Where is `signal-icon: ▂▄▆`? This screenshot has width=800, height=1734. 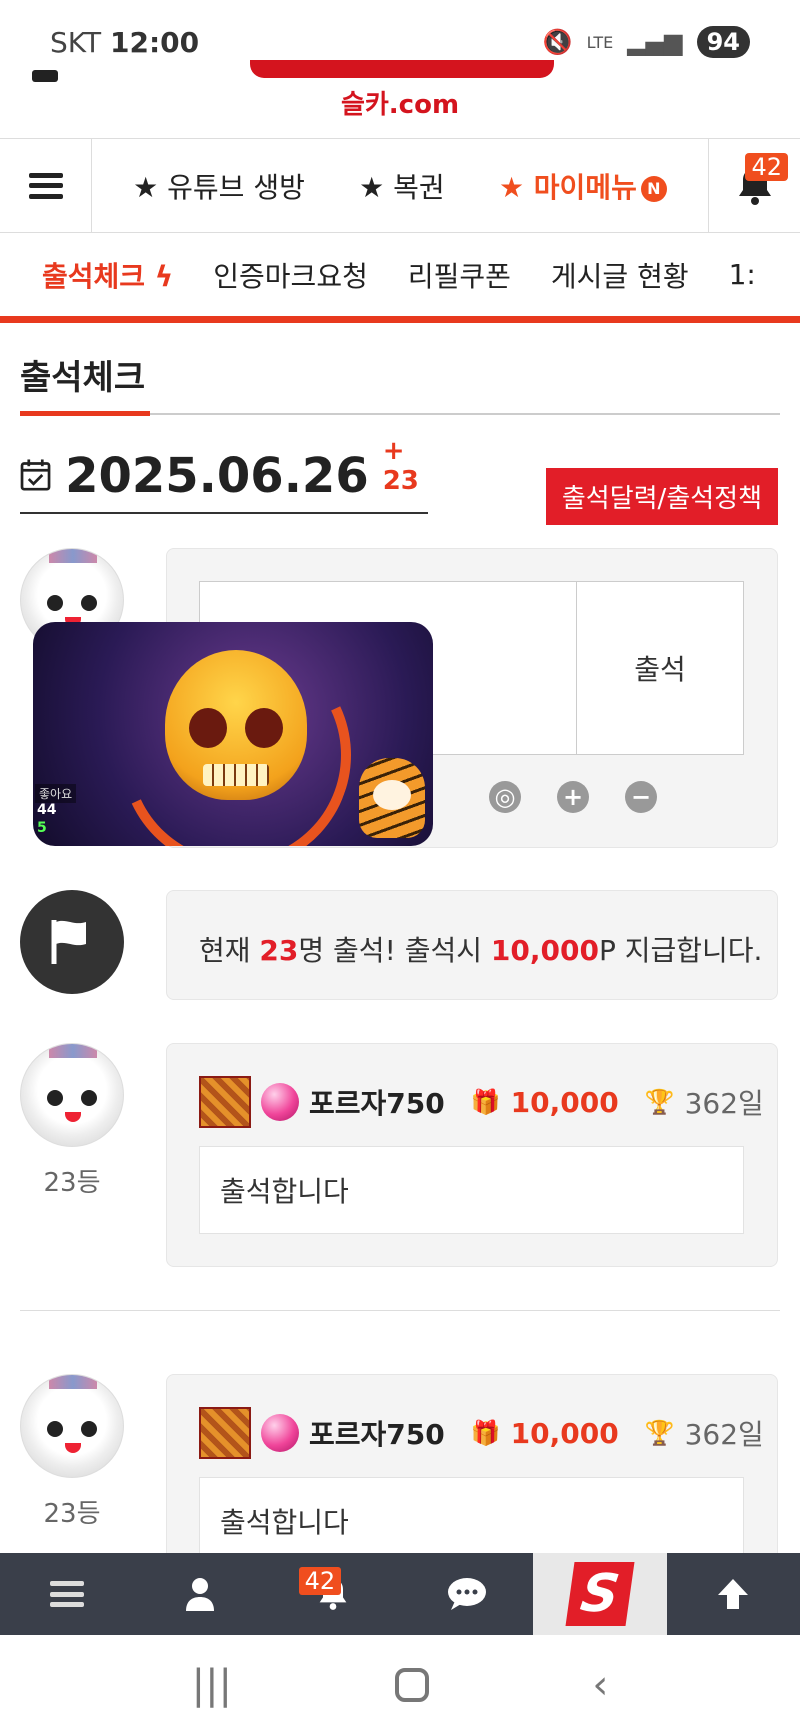 signal-icon: ▂▄▆ is located at coordinates (655, 42).